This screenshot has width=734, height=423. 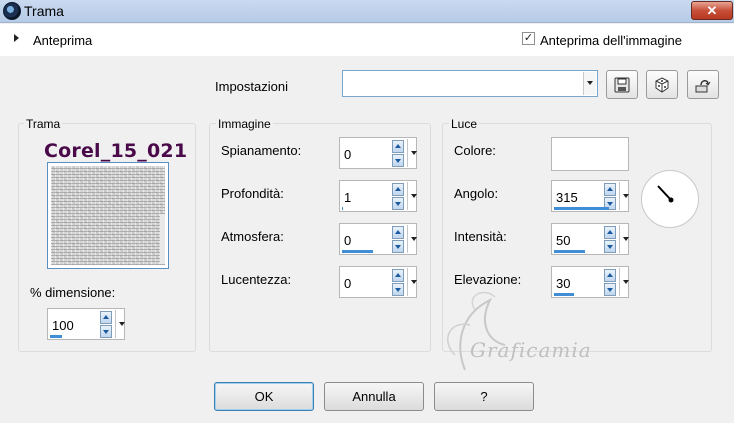 What do you see at coordinates (347, 154) in the screenshot?
I see `smoothing-value: 0` at bounding box center [347, 154].